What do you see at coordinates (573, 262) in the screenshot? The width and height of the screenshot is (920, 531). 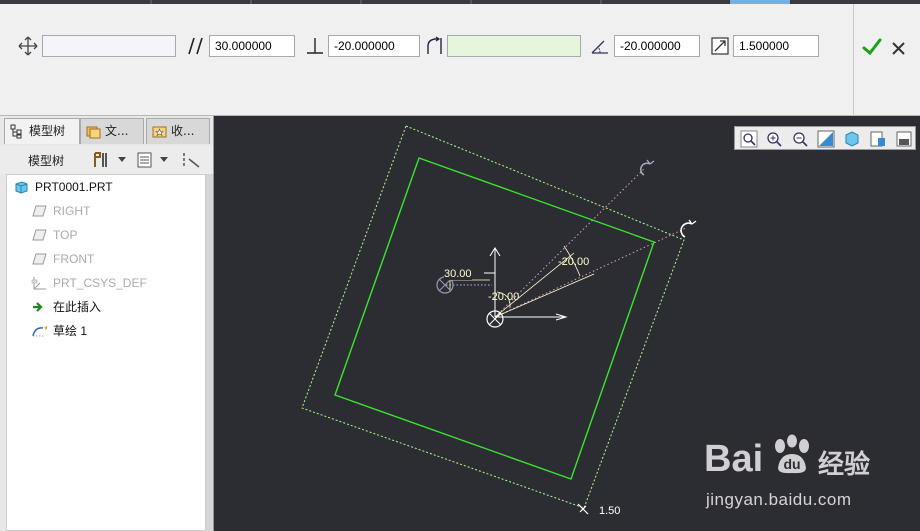 I see `dim-label-angle: -20.00` at bounding box center [573, 262].